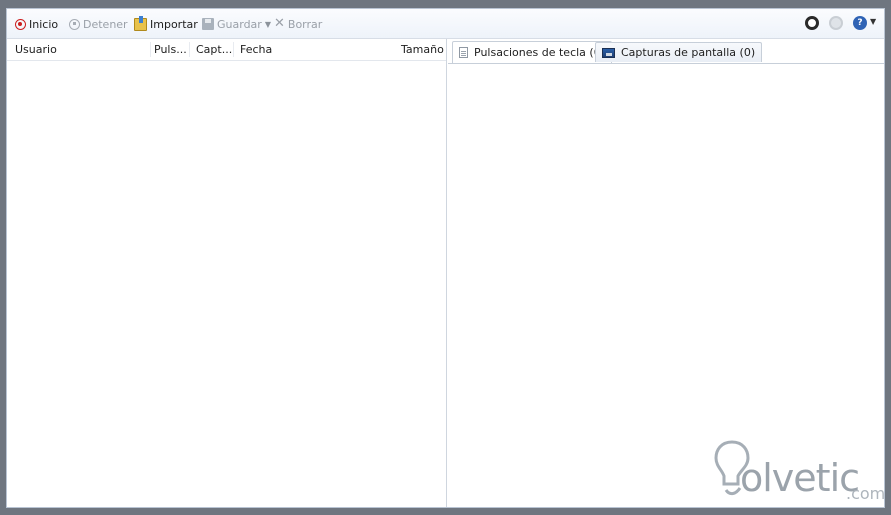  I want to click on delete-button: ✕ Borrar, so click(298, 24).